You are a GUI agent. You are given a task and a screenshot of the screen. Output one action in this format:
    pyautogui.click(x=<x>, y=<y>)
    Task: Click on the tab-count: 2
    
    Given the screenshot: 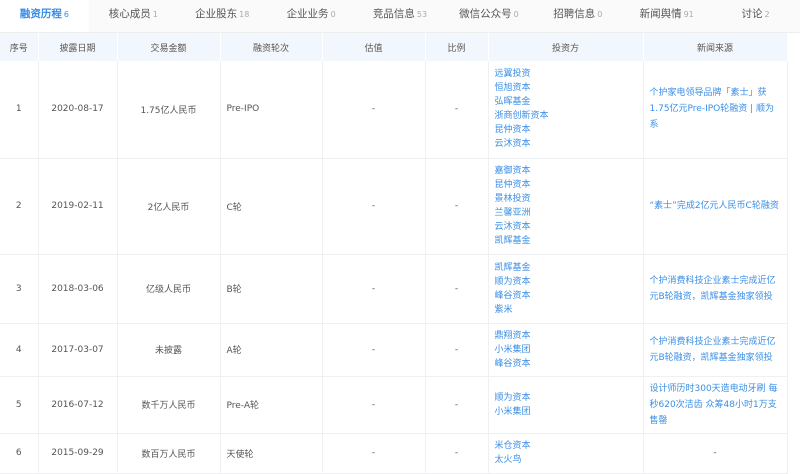 What is the action you would take?
    pyautogui.click(x=767, y=14)
    